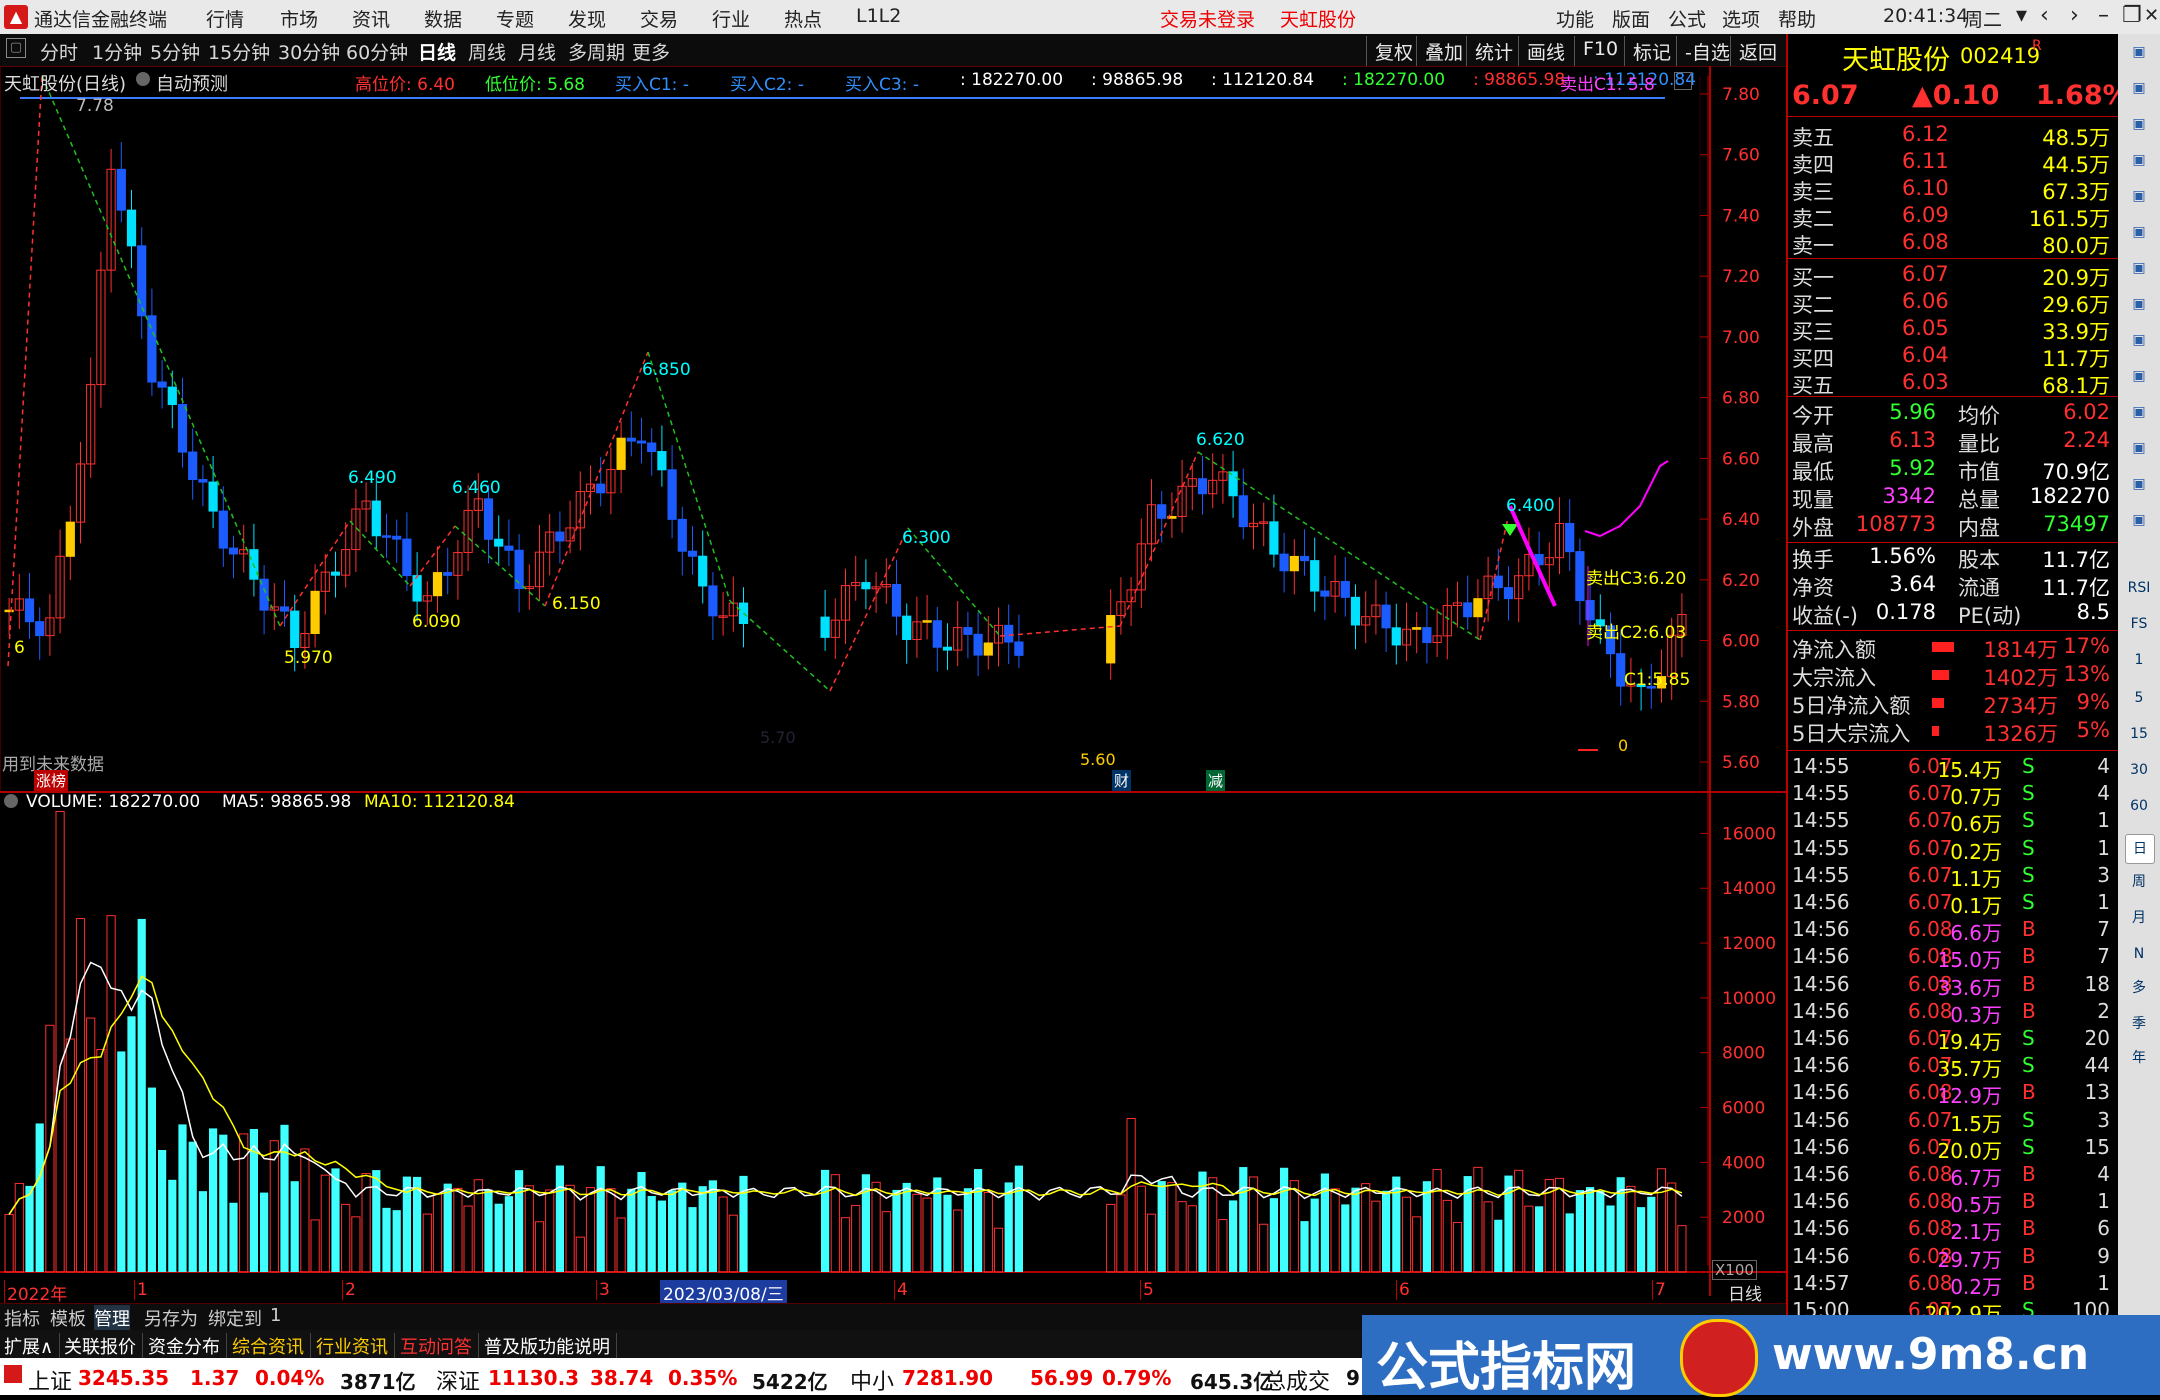 Image resolution: width=2160 pixels, height=1400 pixels. What do you see at coordinates (2044, 15) in the screenshot?
I see `back-icon: ‹` at bounding box center [2044, 15].